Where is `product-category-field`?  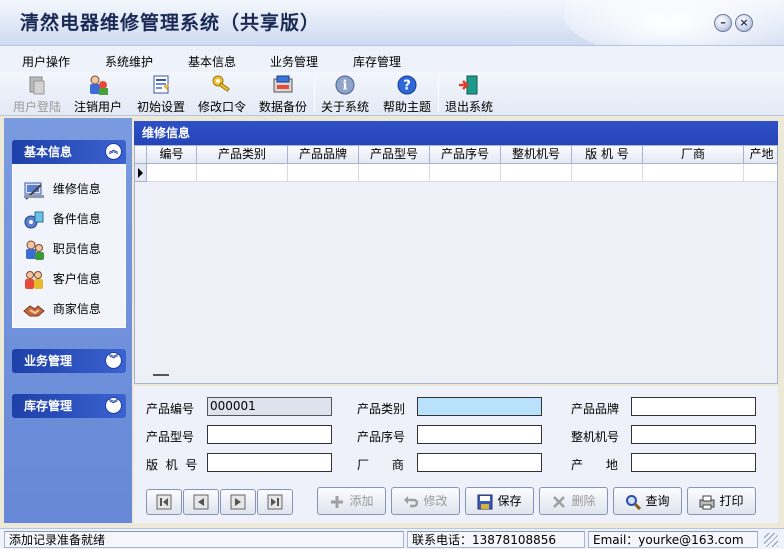
product-category-field is located at coordinates (479, 406).